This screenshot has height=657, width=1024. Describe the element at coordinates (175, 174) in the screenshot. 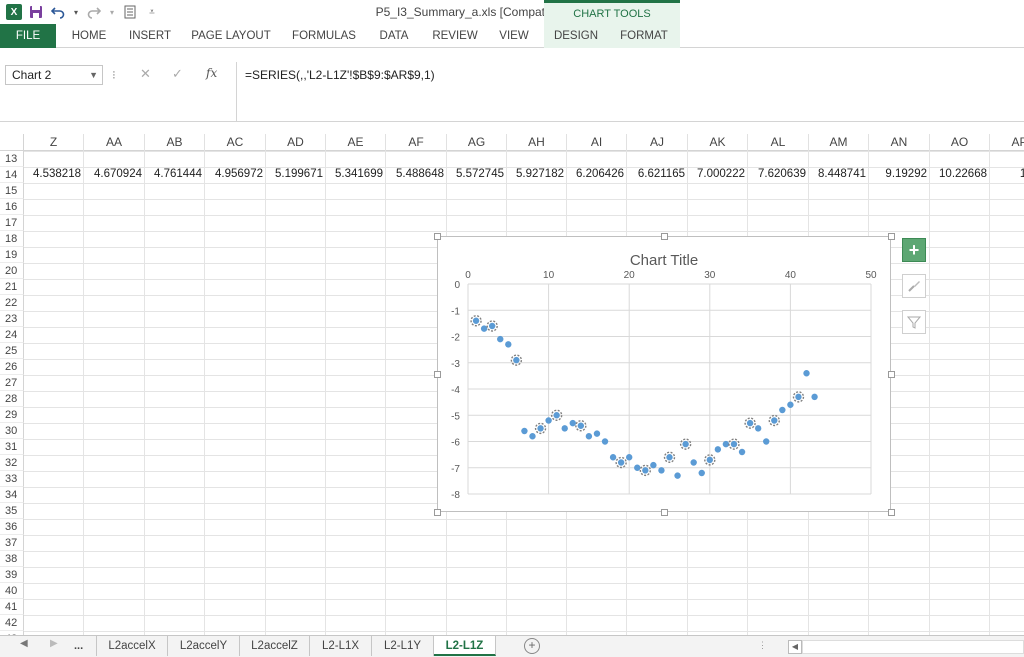

I see `cell-ab14: 4.761444` at that location.